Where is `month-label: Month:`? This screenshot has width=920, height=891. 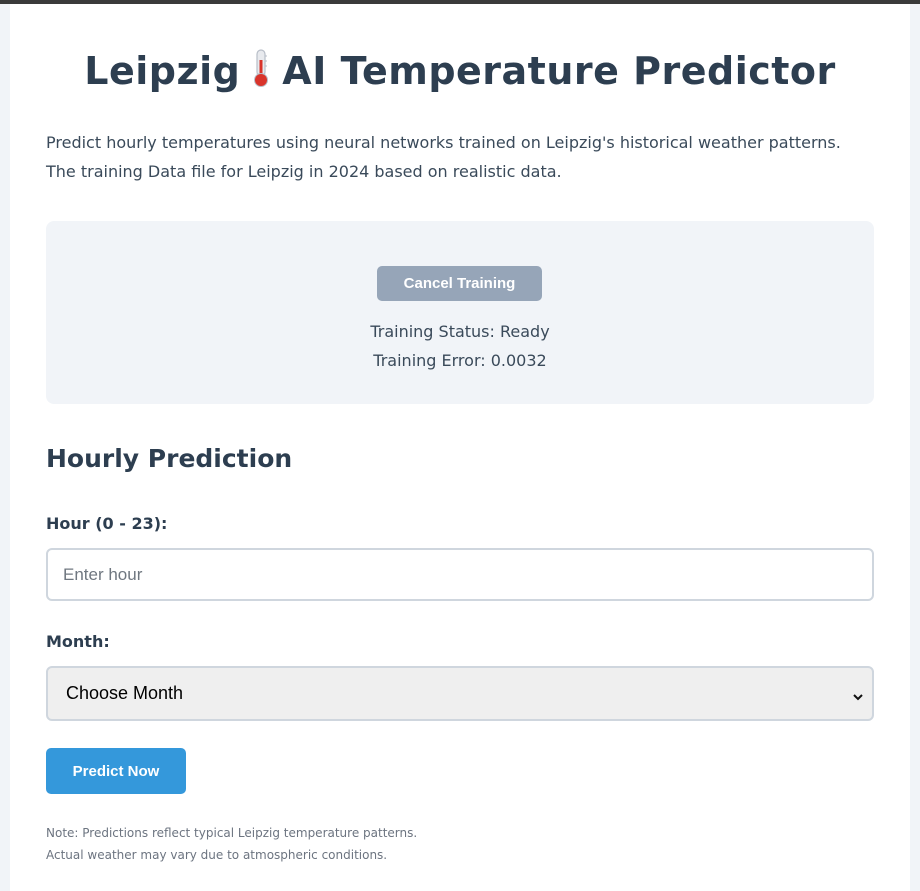
month-label: Month: is located at coordinates (78, 641).